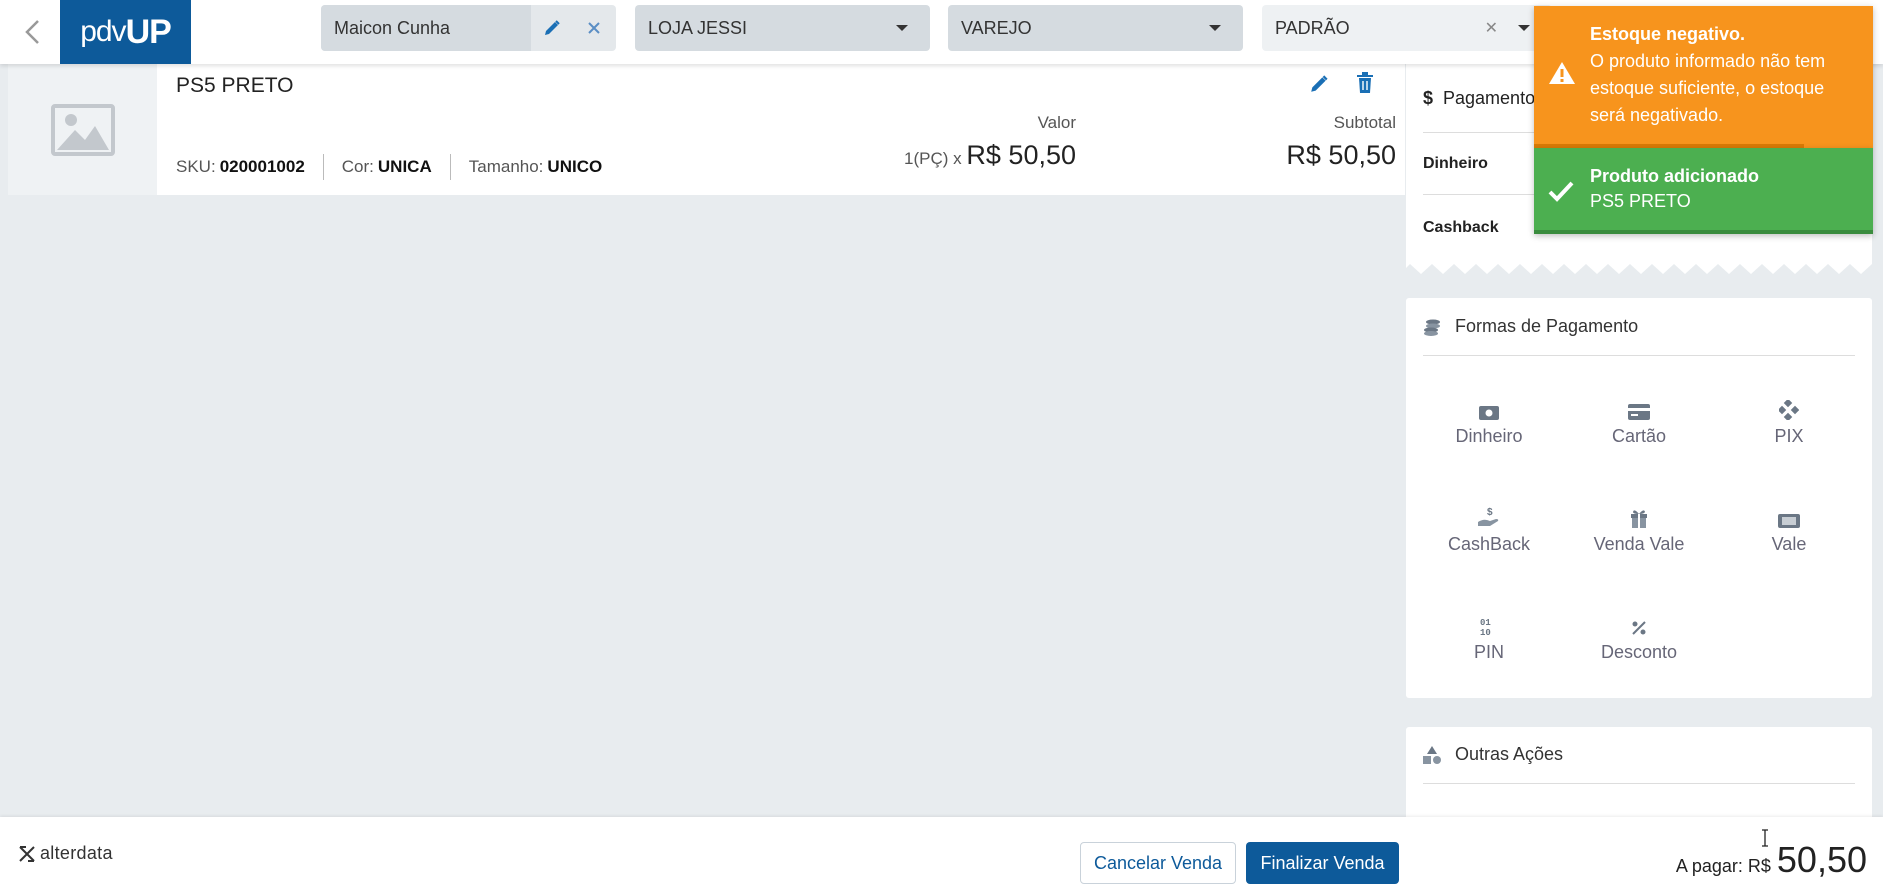 The width and height of the screenshot is (1883, 886). I want to click on value-label: Valor, so click(1056, 122).